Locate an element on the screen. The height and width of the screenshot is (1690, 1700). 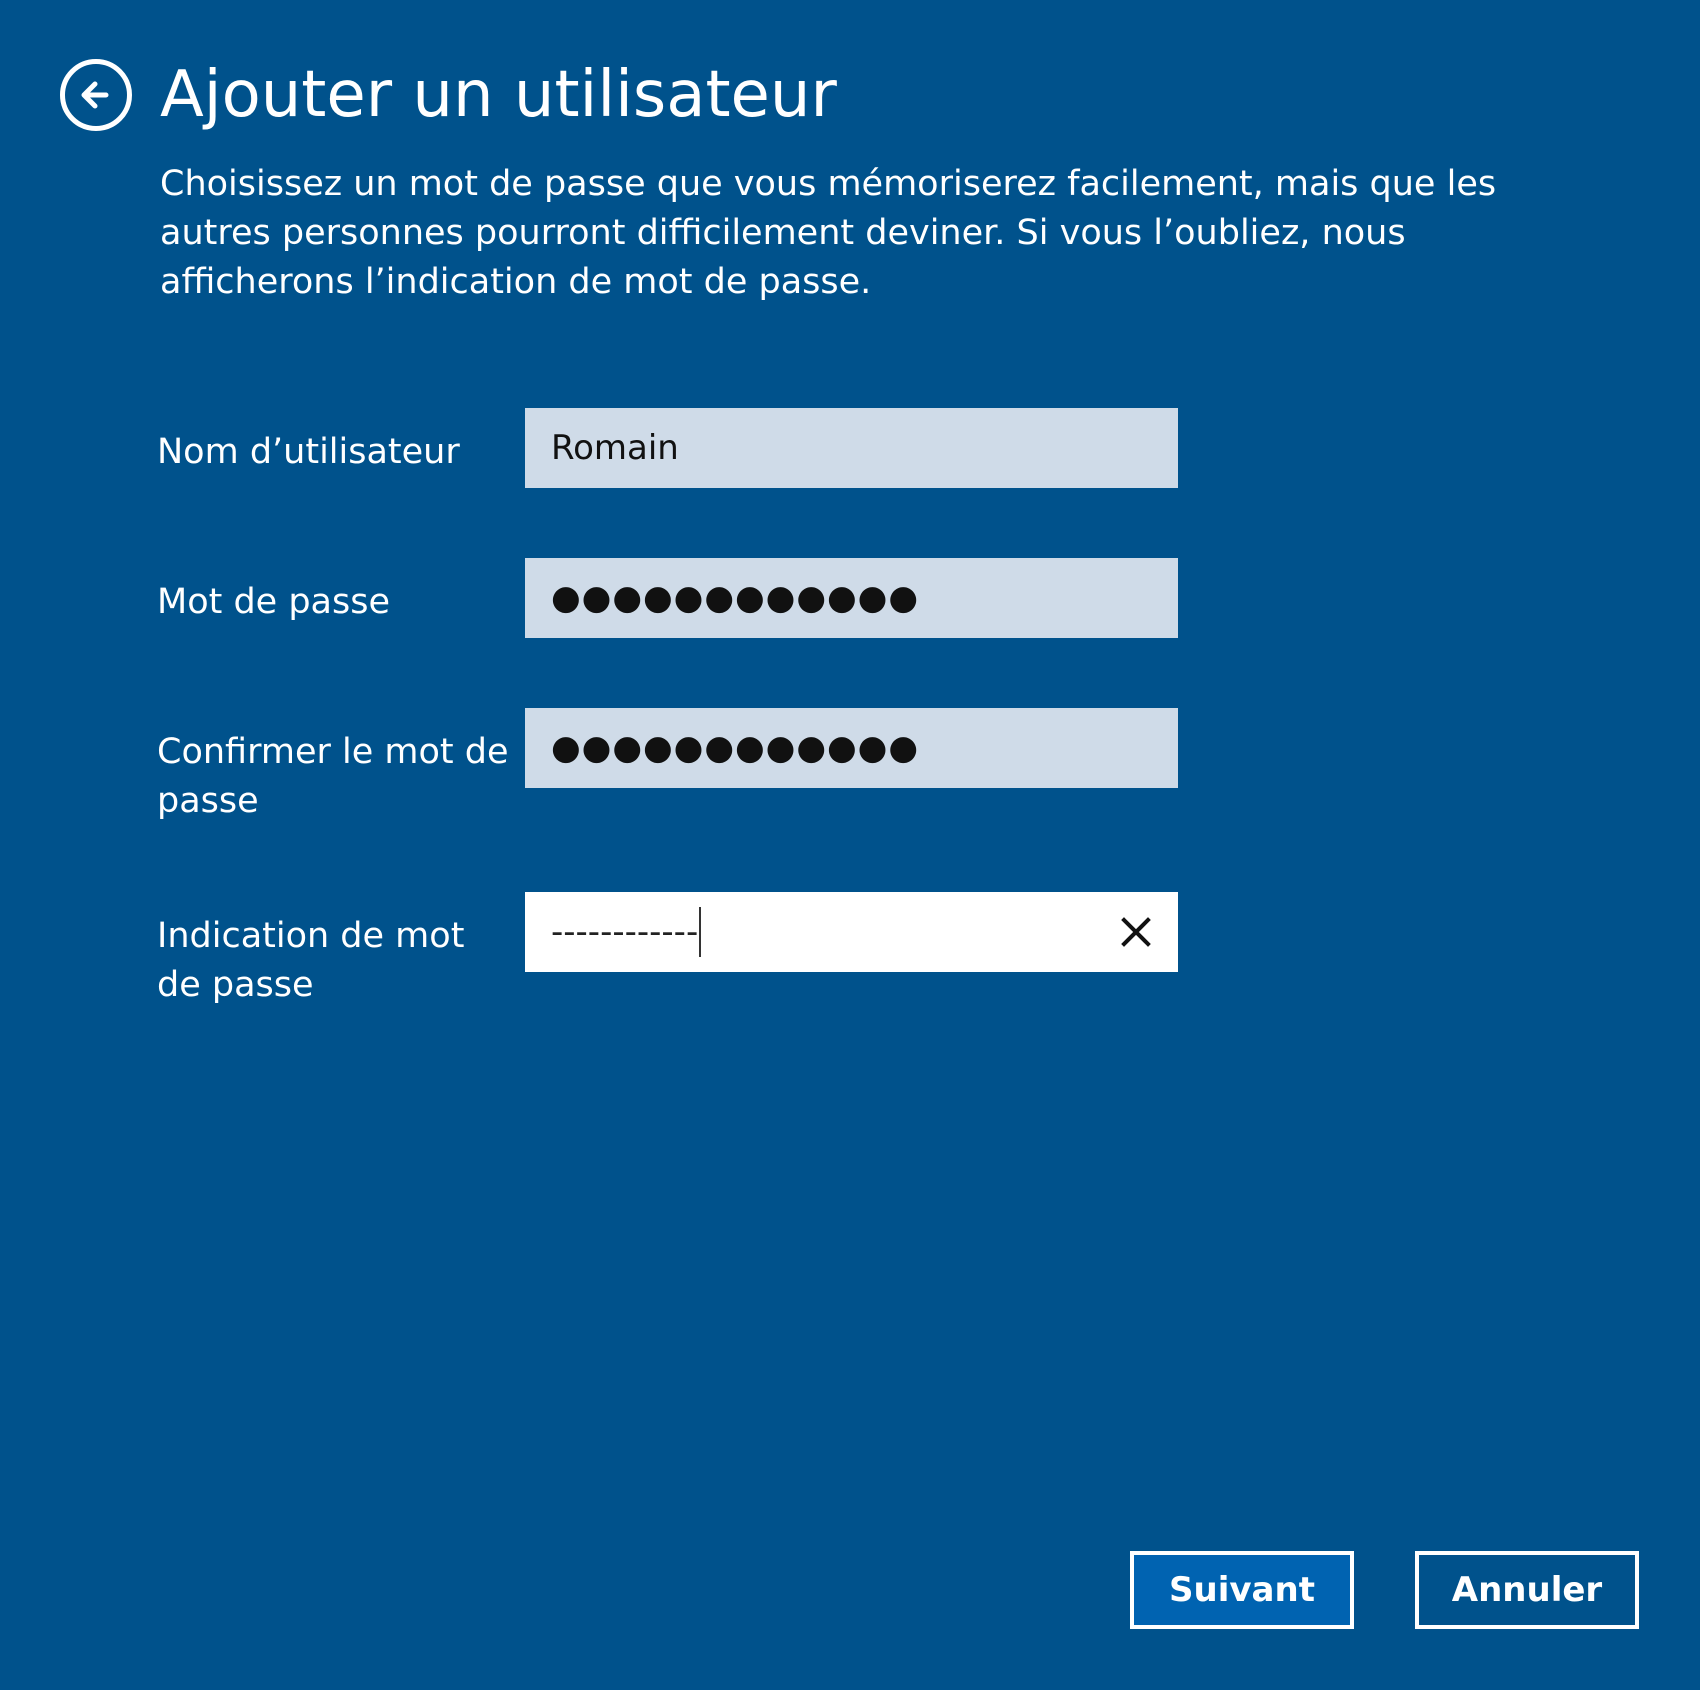
close-icon is located at coordinates (1136, 932).